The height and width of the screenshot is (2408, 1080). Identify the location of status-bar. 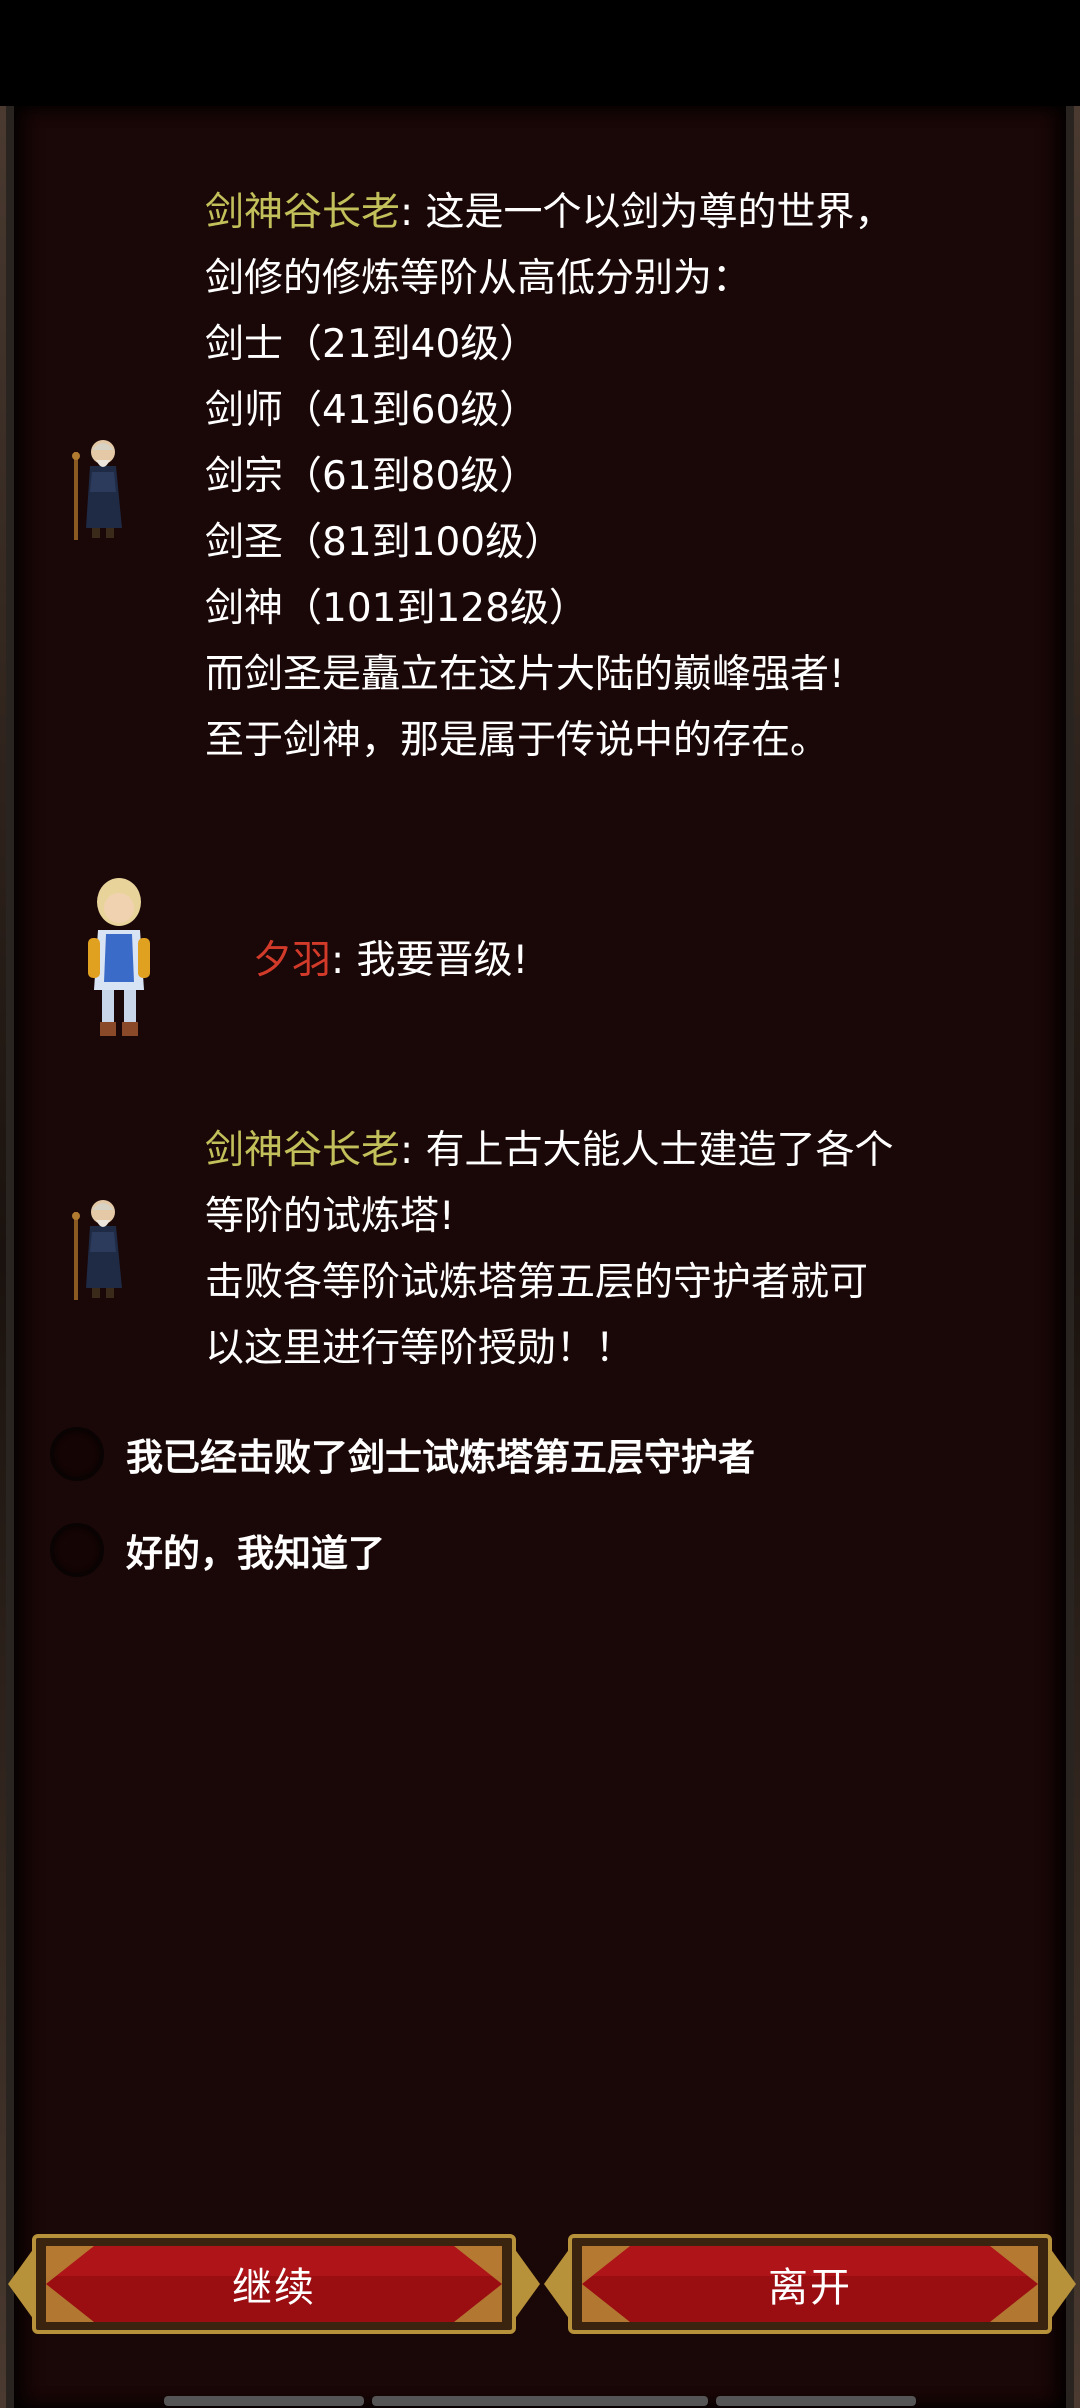
(540, 53).